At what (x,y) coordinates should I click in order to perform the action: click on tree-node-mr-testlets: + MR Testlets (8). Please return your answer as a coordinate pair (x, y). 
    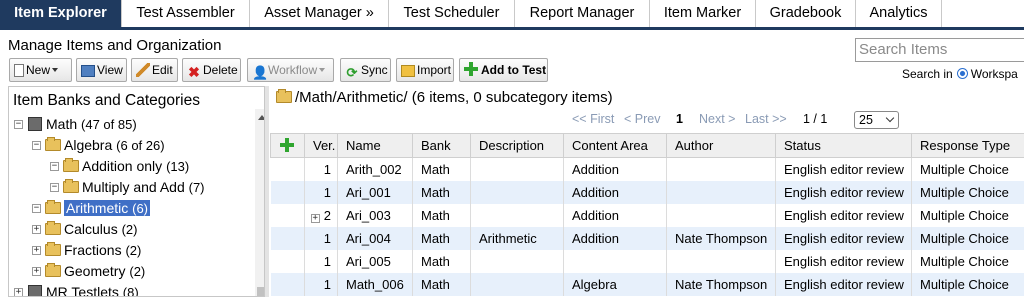
    Looking at the image, I should click on (76, 289).